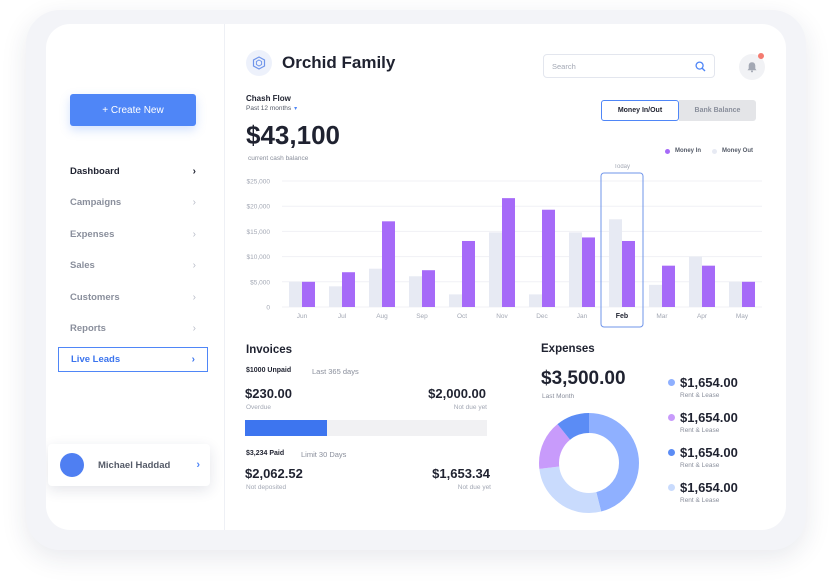  I want to click on x-tick-label: Dec, so click(542, 316).